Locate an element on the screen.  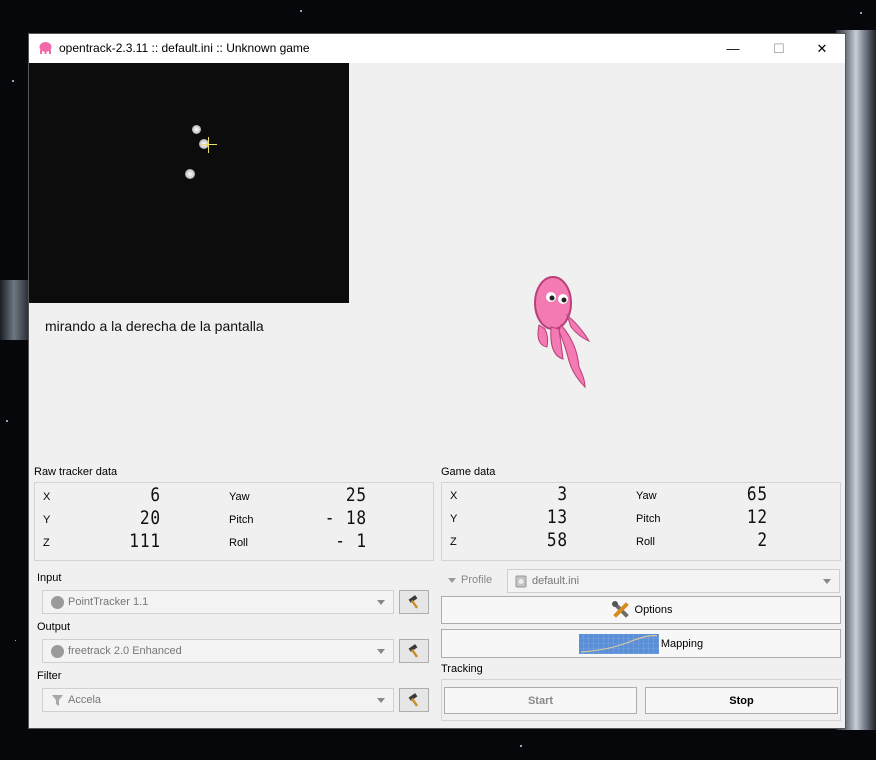
options-label: Options is located at coordinates (653, 610).